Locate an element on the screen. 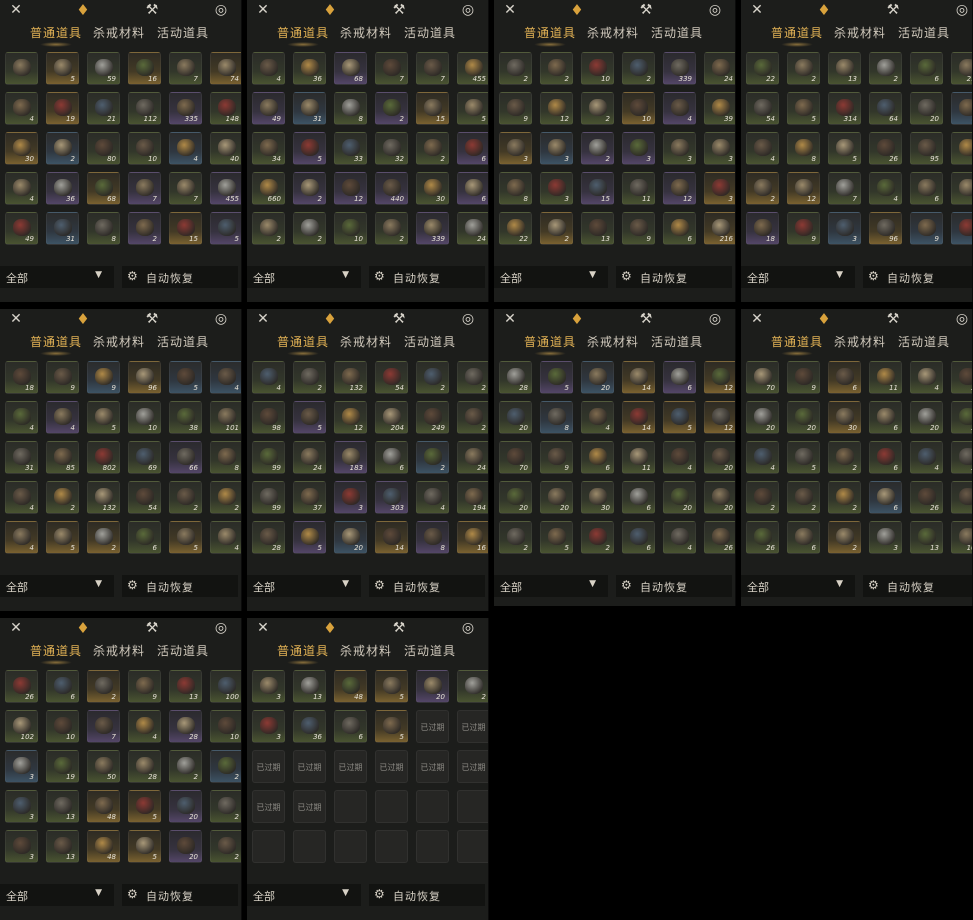 Image resolution: width=973 pixels, height=920 pixels. tab-event-items: 活动道具 is located at coordinates (924, 342).